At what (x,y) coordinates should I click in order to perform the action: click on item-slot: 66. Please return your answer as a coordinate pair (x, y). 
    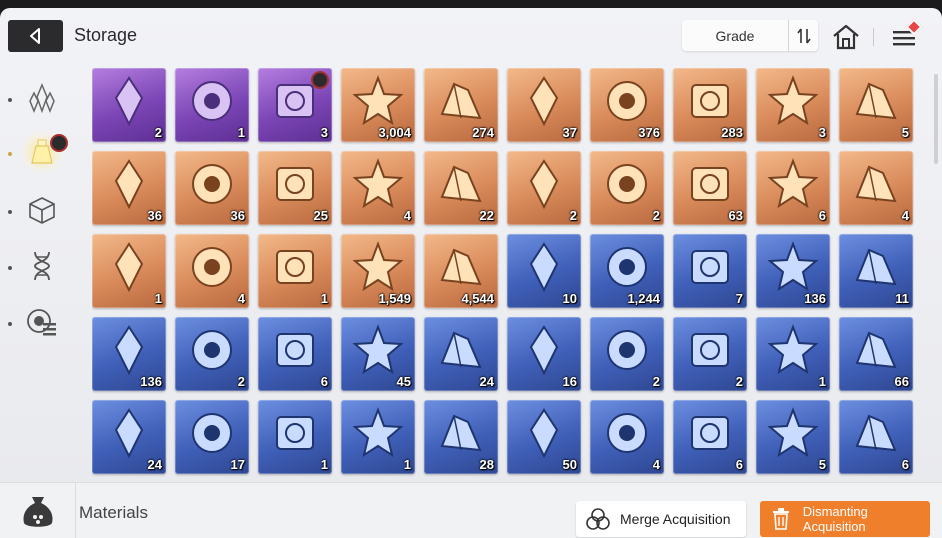
    Looking at the image, I should click on (876, 354).